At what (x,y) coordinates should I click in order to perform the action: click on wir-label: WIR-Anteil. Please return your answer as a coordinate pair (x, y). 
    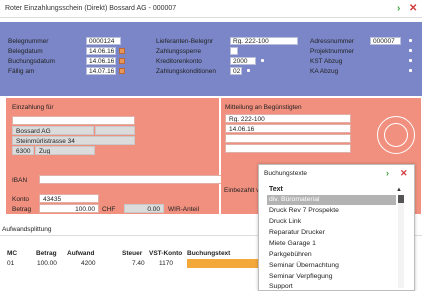
    Looking at the image, I should click on (184, 209).